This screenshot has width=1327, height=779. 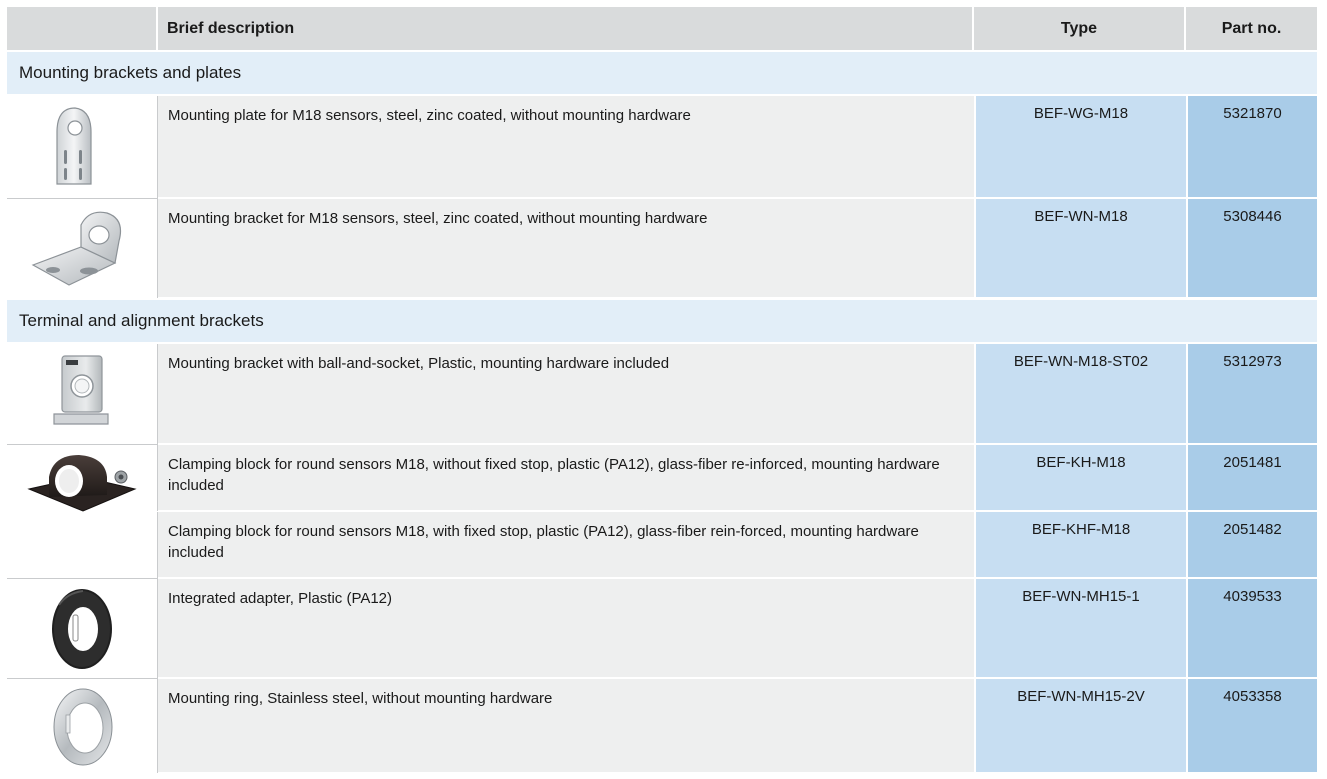 I want to click on integrated-adapter-icon, so click(x=82, y=629).